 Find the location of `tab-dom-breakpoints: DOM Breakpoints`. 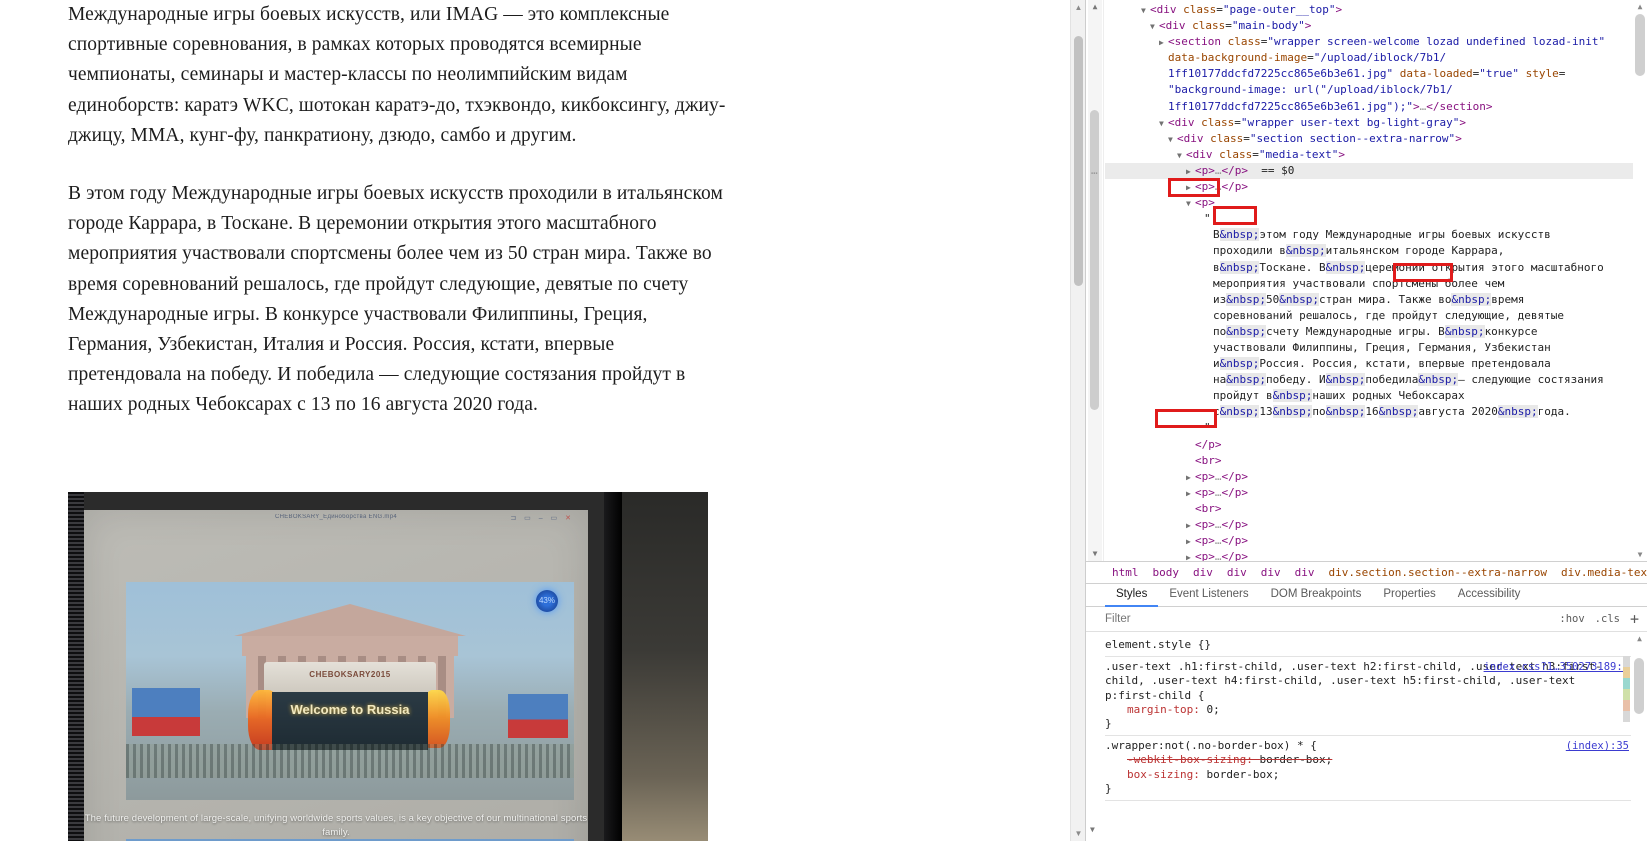

tab-dom-breakpoints: DOM Breakpoints is located at coordinates (1316, 595).